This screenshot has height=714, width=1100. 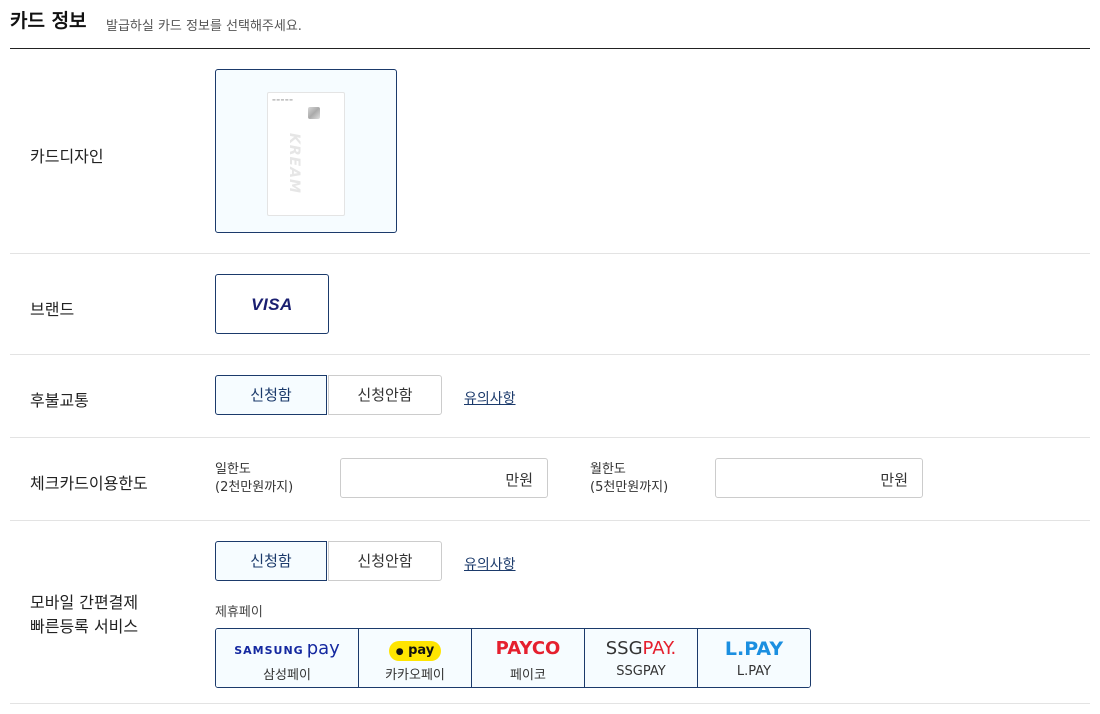 I want to click on payco-logo: PAYCO, so click(x=528, y=648).